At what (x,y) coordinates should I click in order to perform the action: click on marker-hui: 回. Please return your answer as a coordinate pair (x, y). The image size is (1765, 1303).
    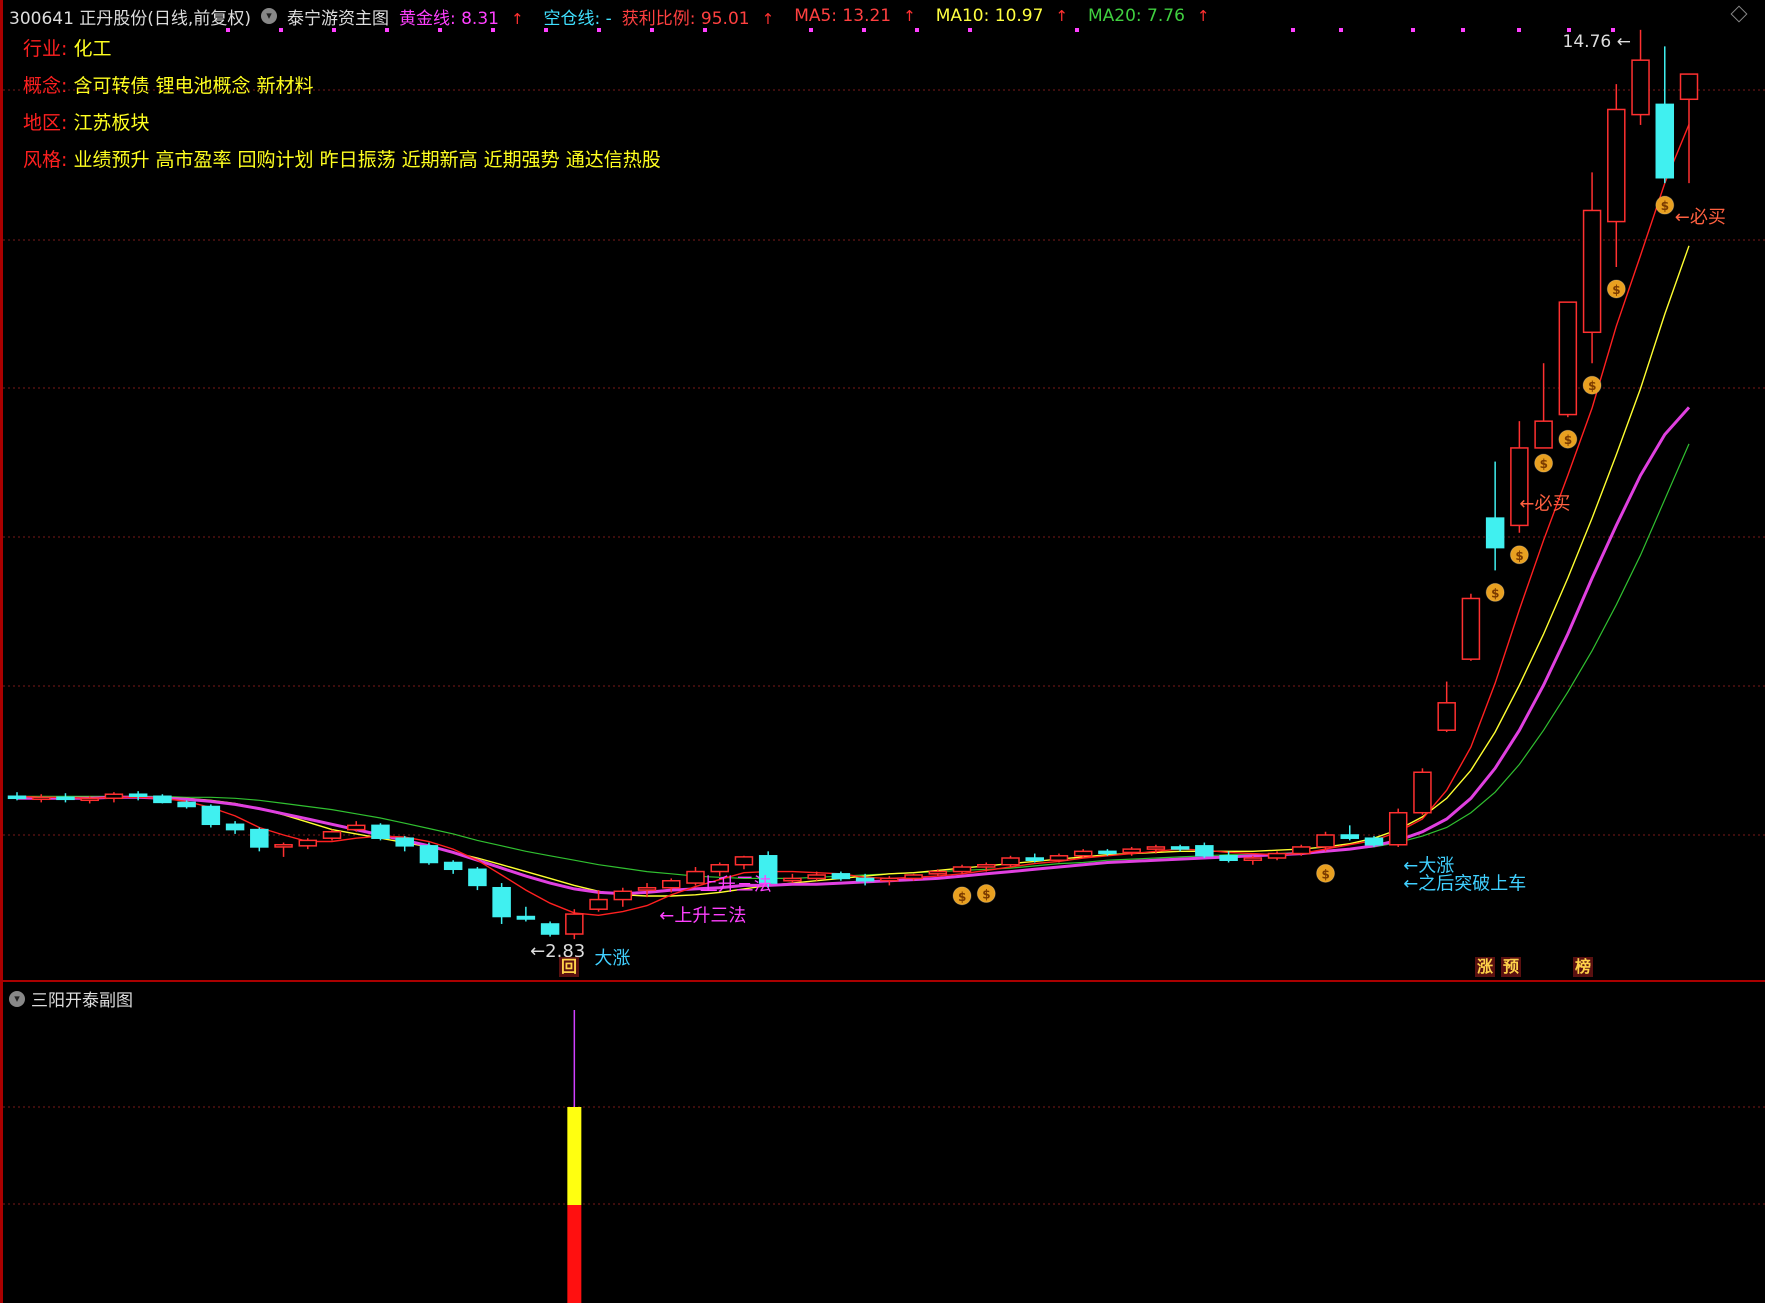
    Looking at the image, I should click on (569, 967).